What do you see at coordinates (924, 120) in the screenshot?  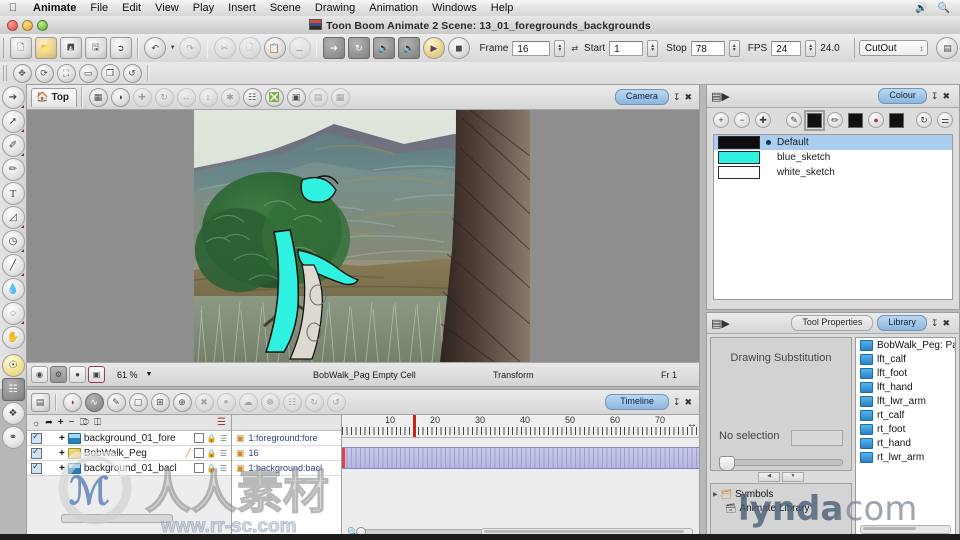 I see `reload-icon: ↻` at bounding box center [924, 120].